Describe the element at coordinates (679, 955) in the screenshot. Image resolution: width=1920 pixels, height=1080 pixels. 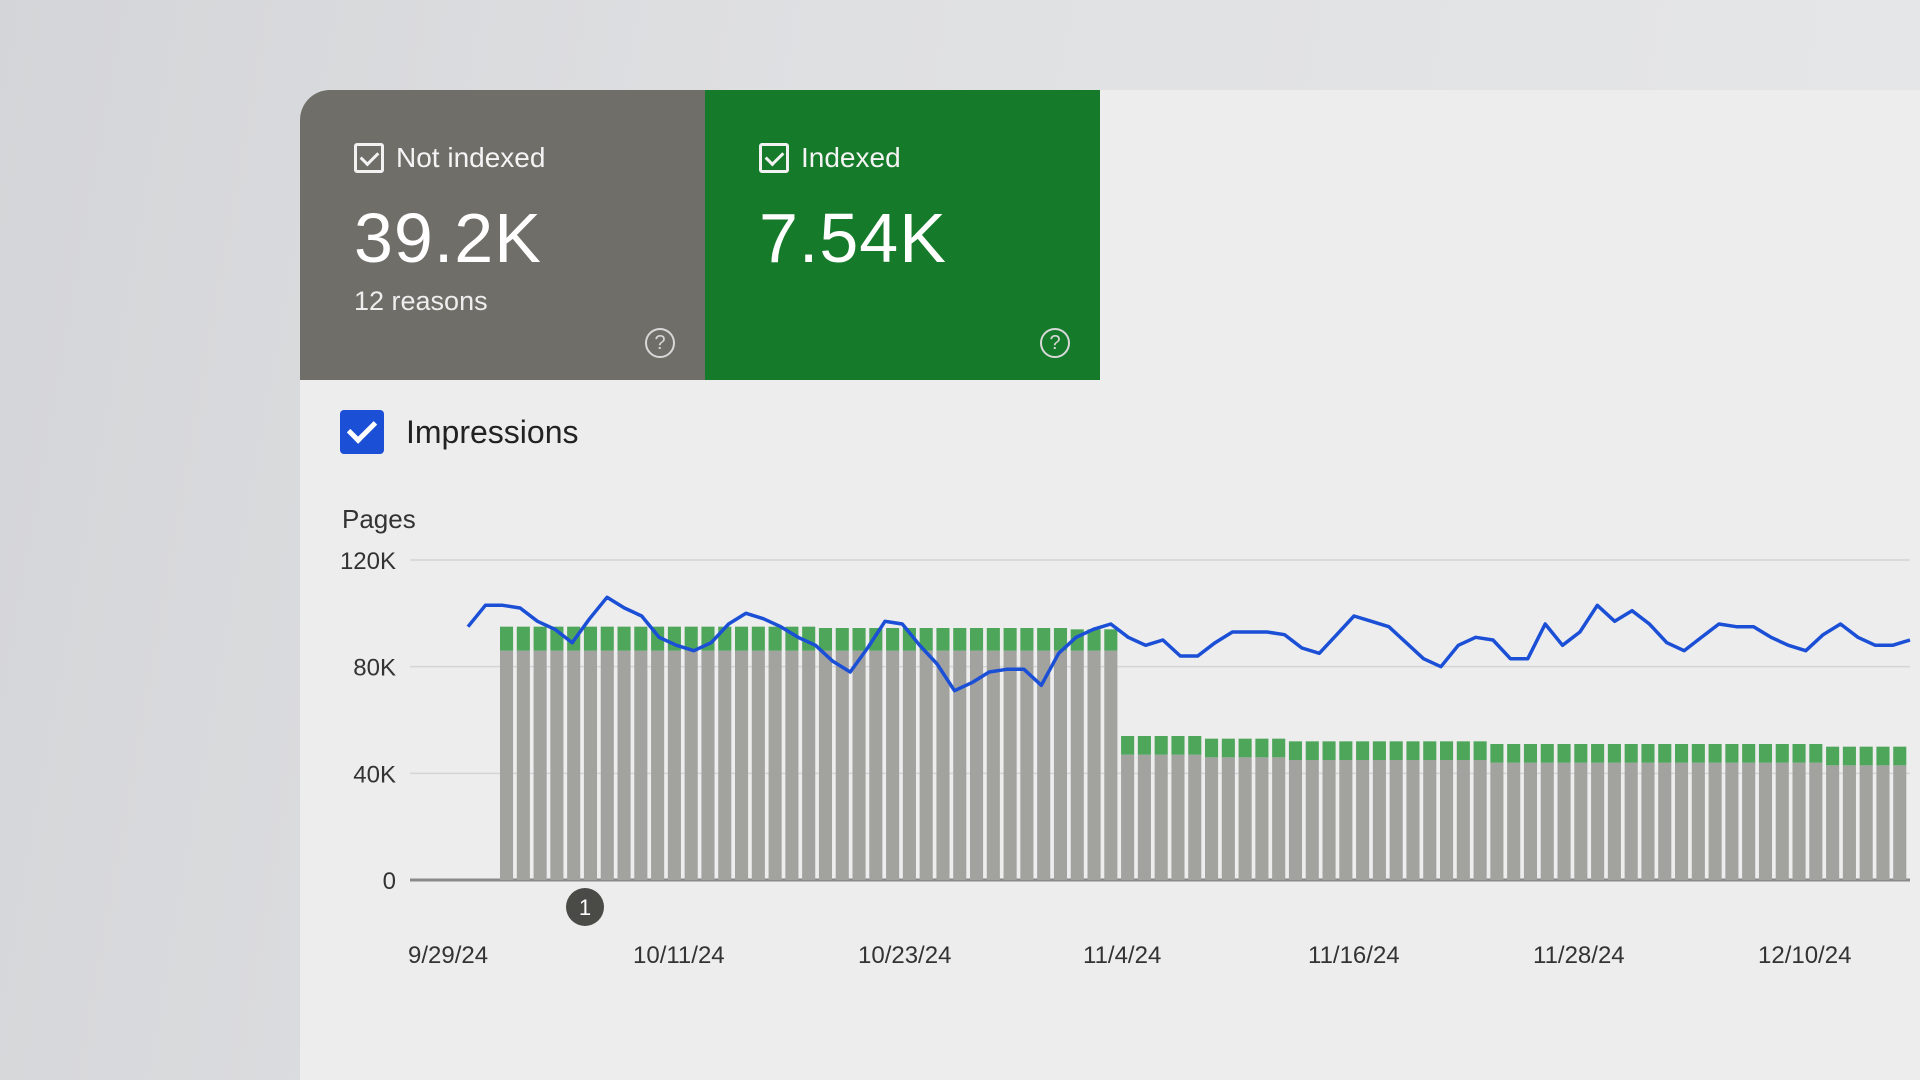
I see `x-tick-label: 10/11/24` at that location.